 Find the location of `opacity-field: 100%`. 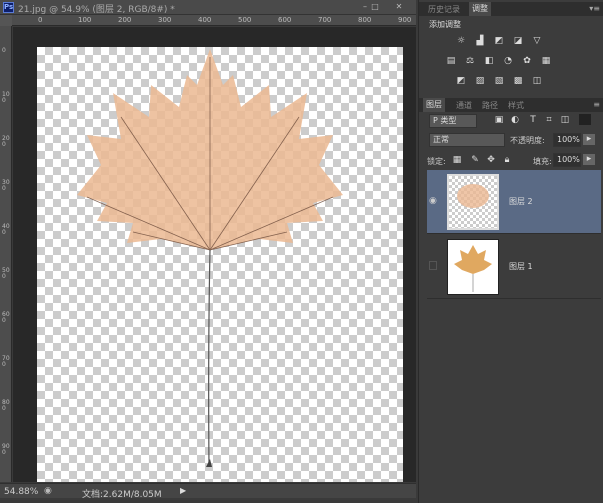

opacity-field: 100% is located at coordinates (567, 140).